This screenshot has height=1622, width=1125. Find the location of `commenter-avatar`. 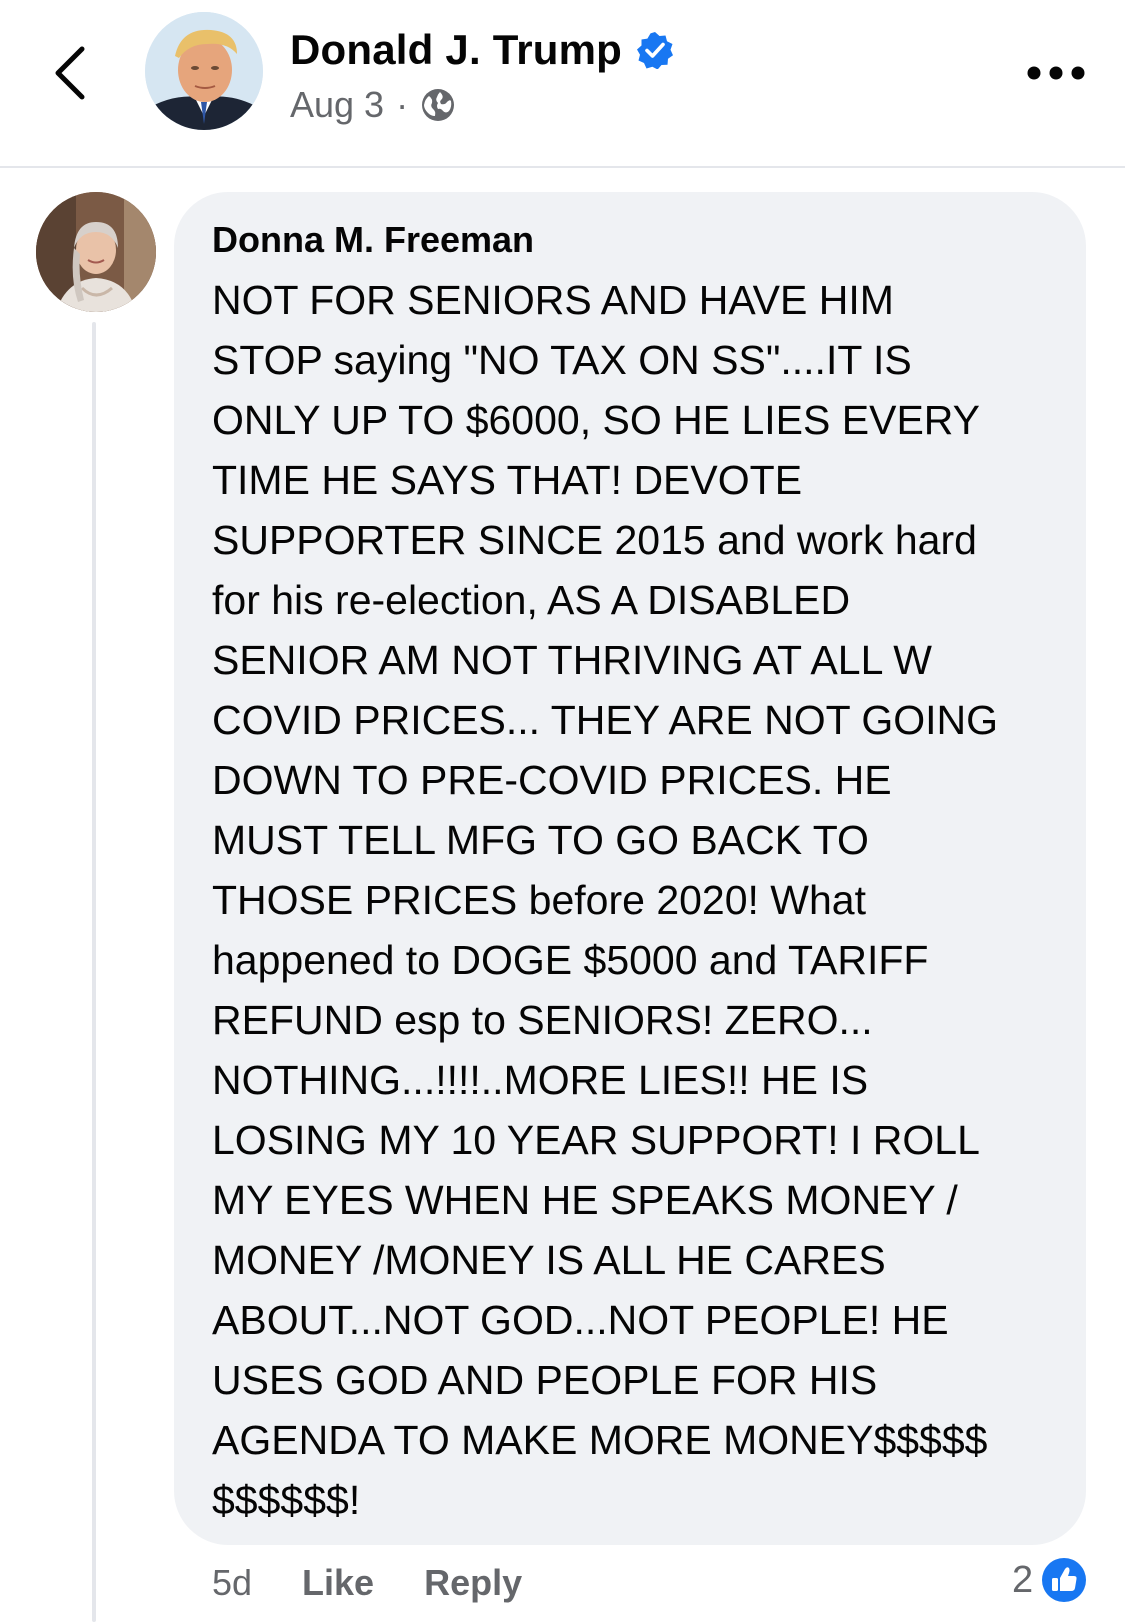

commenter-avatar is located at coordinates (96, 252).